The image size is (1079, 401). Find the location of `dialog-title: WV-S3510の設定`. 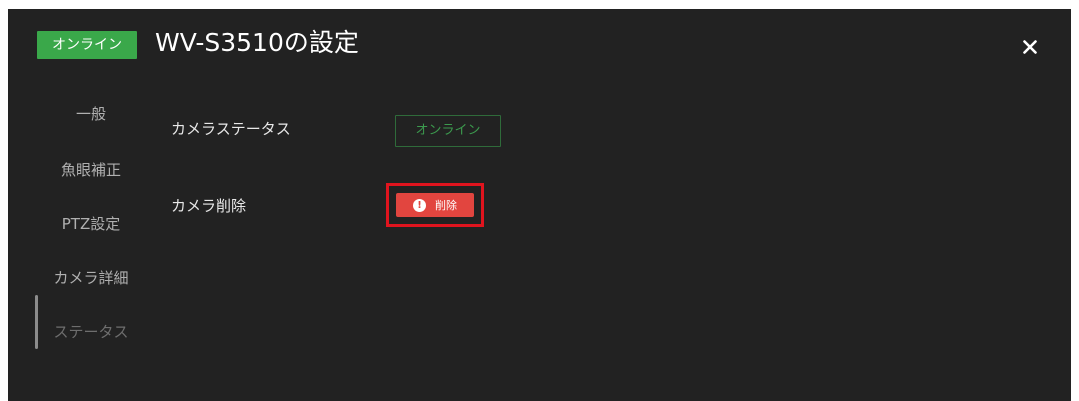

dialog-title: WV-S3510の設定 is located at coordinates (257, 42).